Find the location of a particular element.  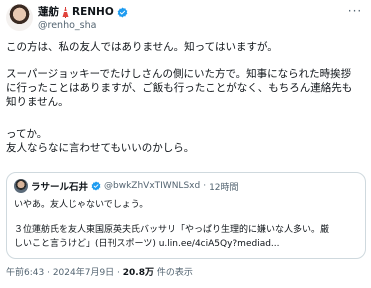

tweet-text-line: ってか。 is located at coordinates (27, 134).